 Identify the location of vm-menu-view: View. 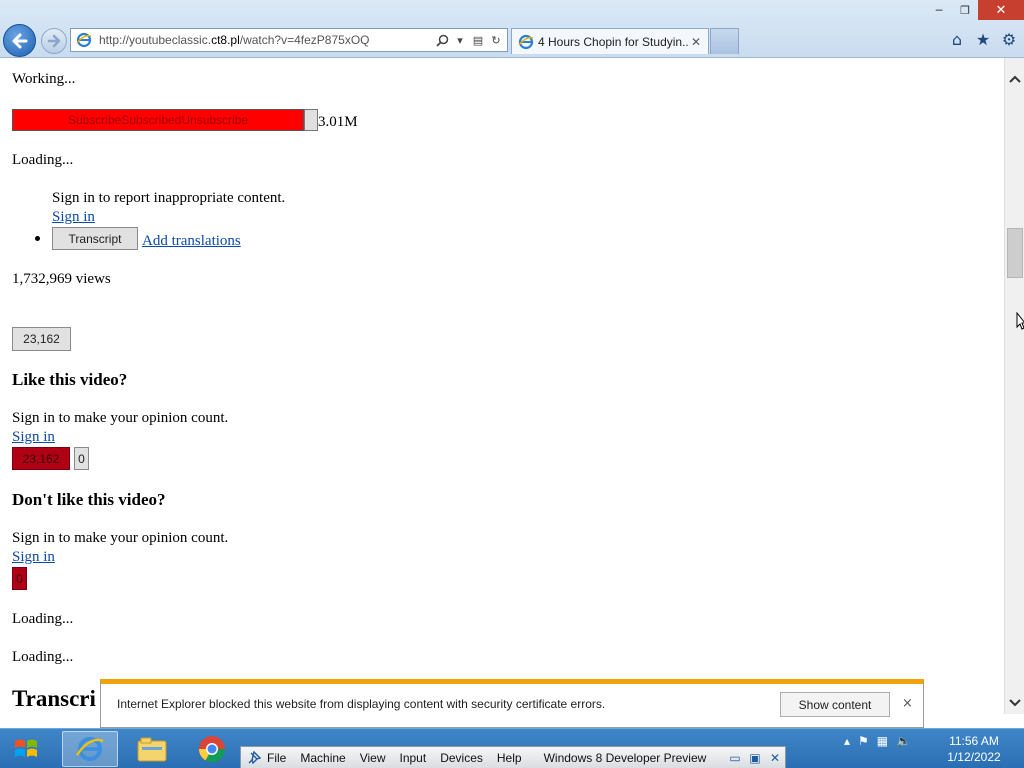
(373, 758).